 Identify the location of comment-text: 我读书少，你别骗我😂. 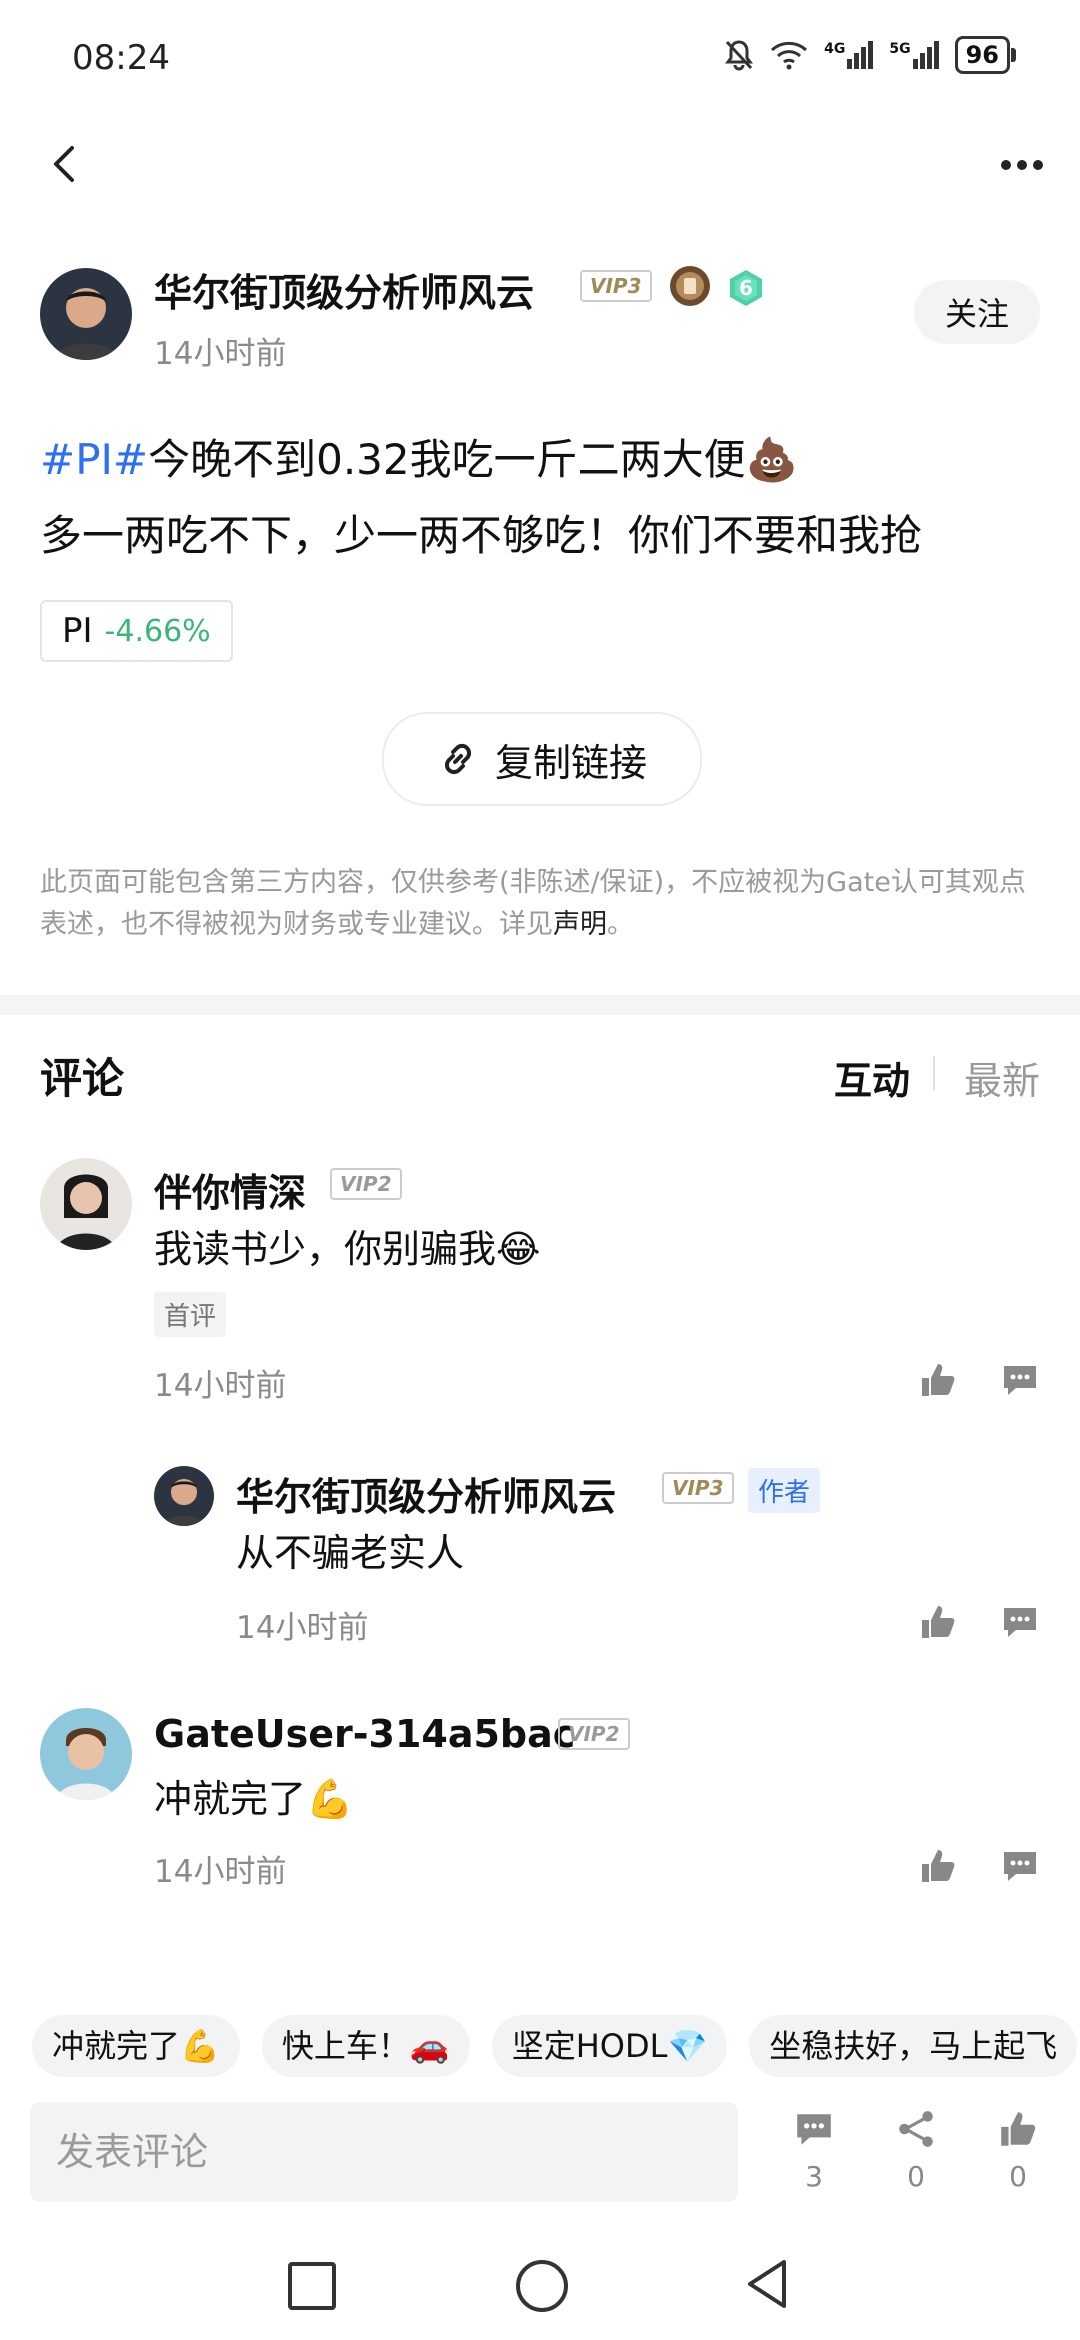
(347, 1249).